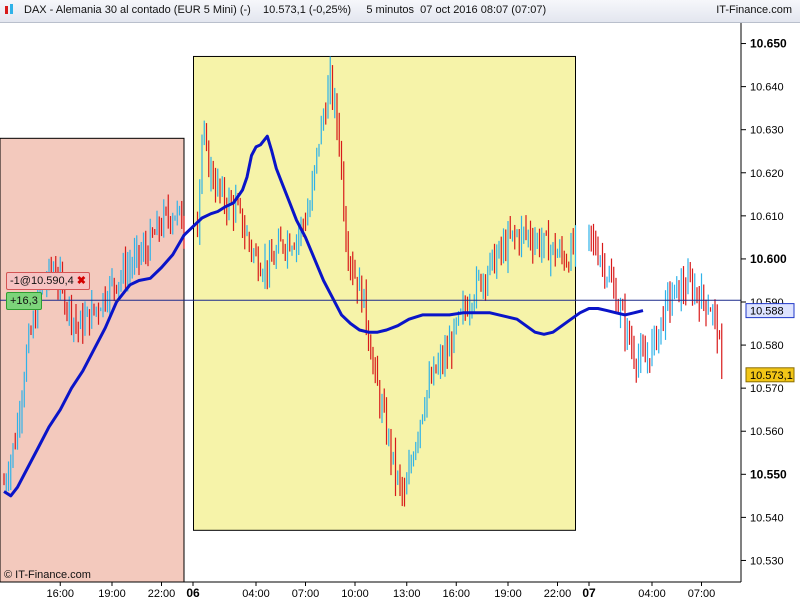  I want to click on price-tick-label: 10.540, so click(767, 518).